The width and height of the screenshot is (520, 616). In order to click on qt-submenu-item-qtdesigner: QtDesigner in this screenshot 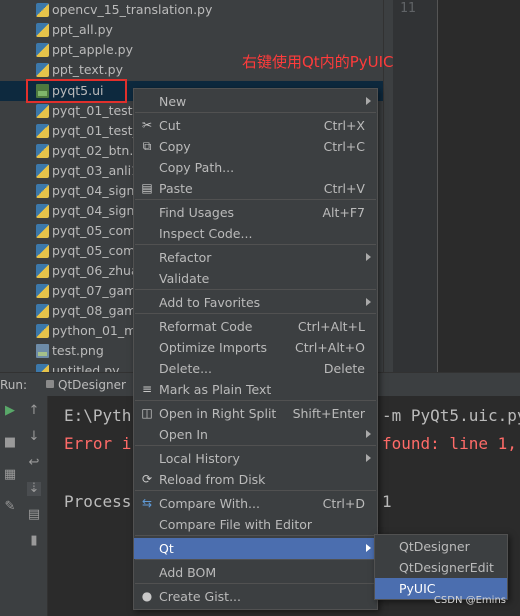, I will do `click(441, 546)`.